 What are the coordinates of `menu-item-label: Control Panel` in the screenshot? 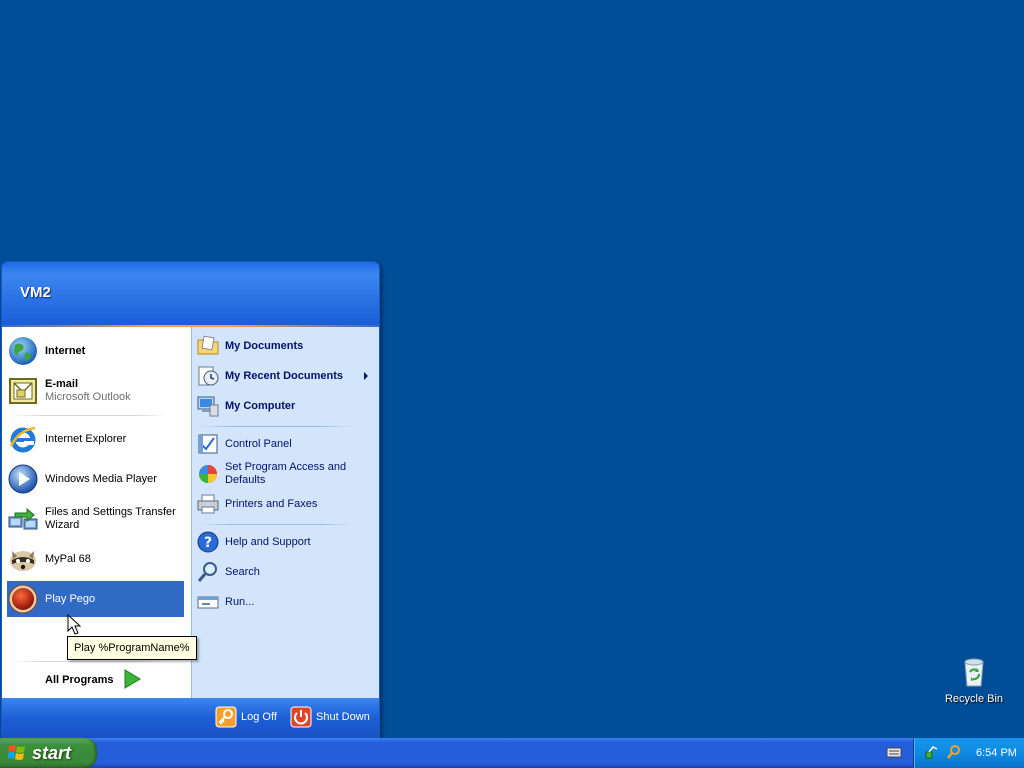 It's located at (258, 443).